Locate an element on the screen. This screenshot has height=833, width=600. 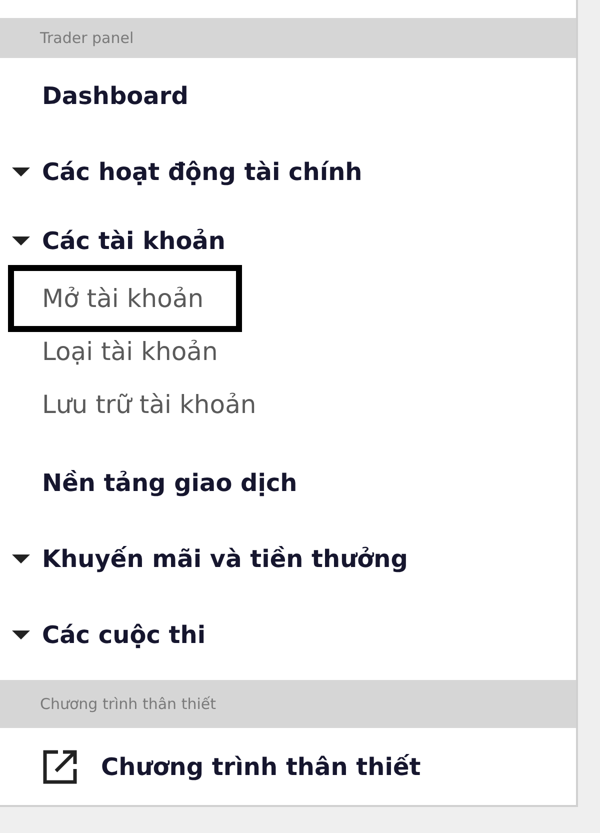
external-link-icon is located at coordinates (60, 766).